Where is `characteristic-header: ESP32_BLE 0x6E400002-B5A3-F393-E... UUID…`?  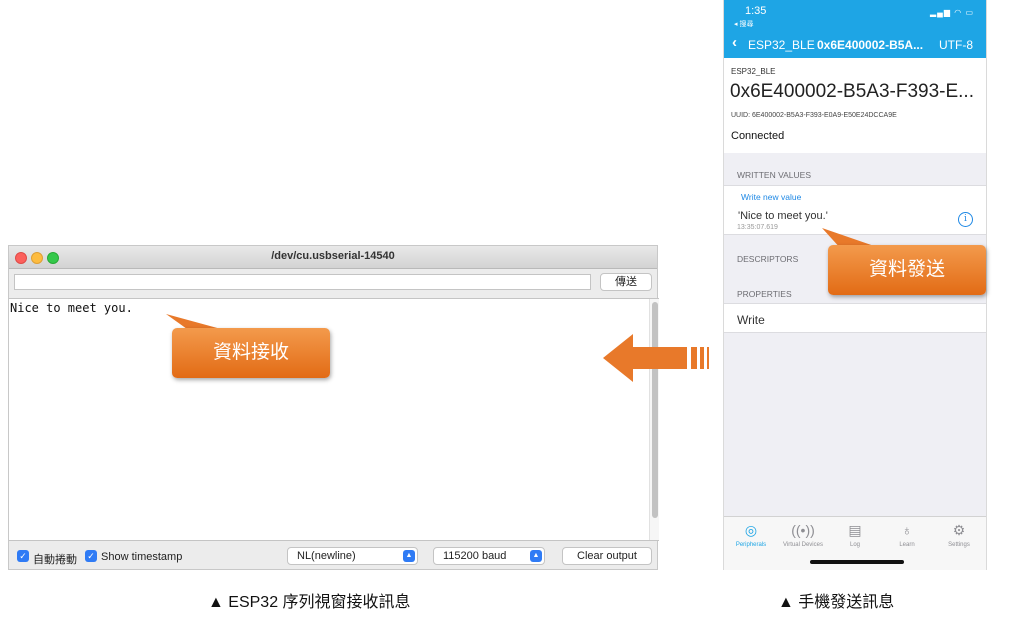 characteristic-header: ESP32_BLE 0x6E400002-B5A3-F393-E... UUID… is located at coordinates (855, 105).